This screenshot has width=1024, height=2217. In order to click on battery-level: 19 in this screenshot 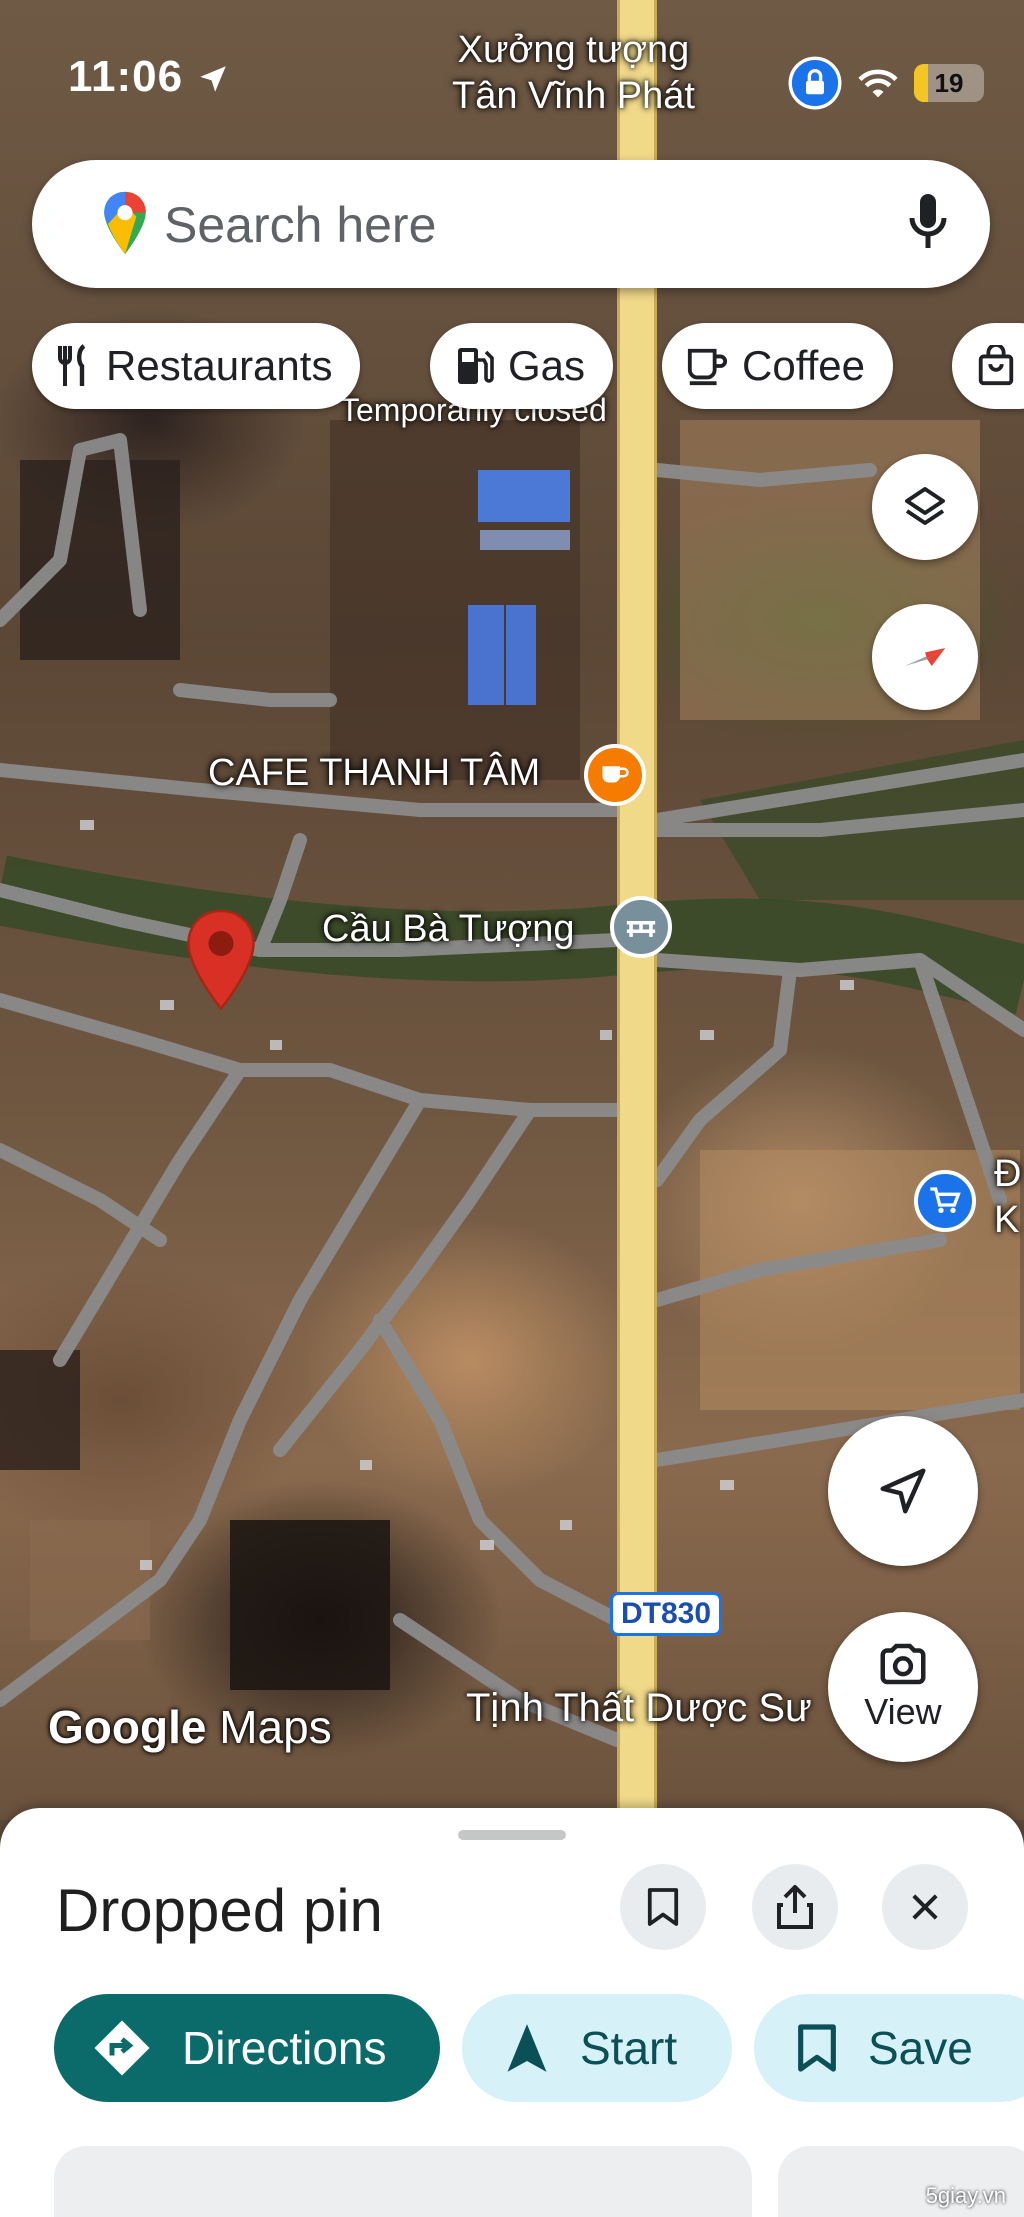, I will do `click(949, 83)`.